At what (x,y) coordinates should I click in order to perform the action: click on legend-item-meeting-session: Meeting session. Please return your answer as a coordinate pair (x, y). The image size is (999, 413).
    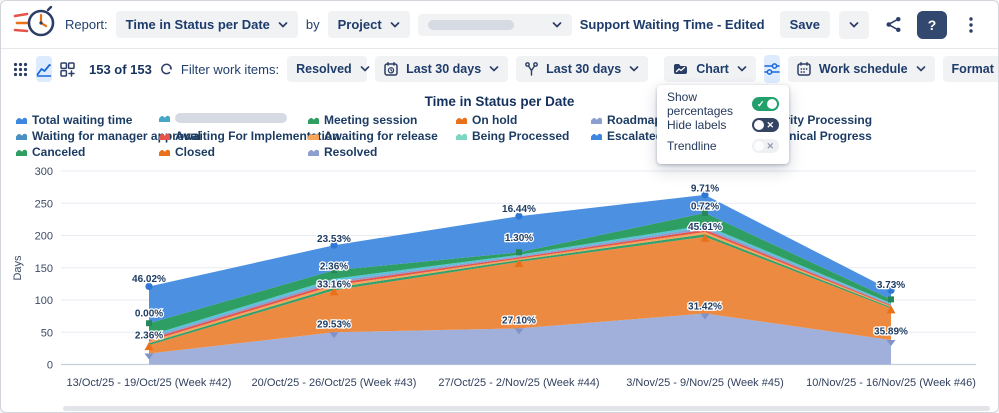
    Looking at the image, I should click on (362, 120).